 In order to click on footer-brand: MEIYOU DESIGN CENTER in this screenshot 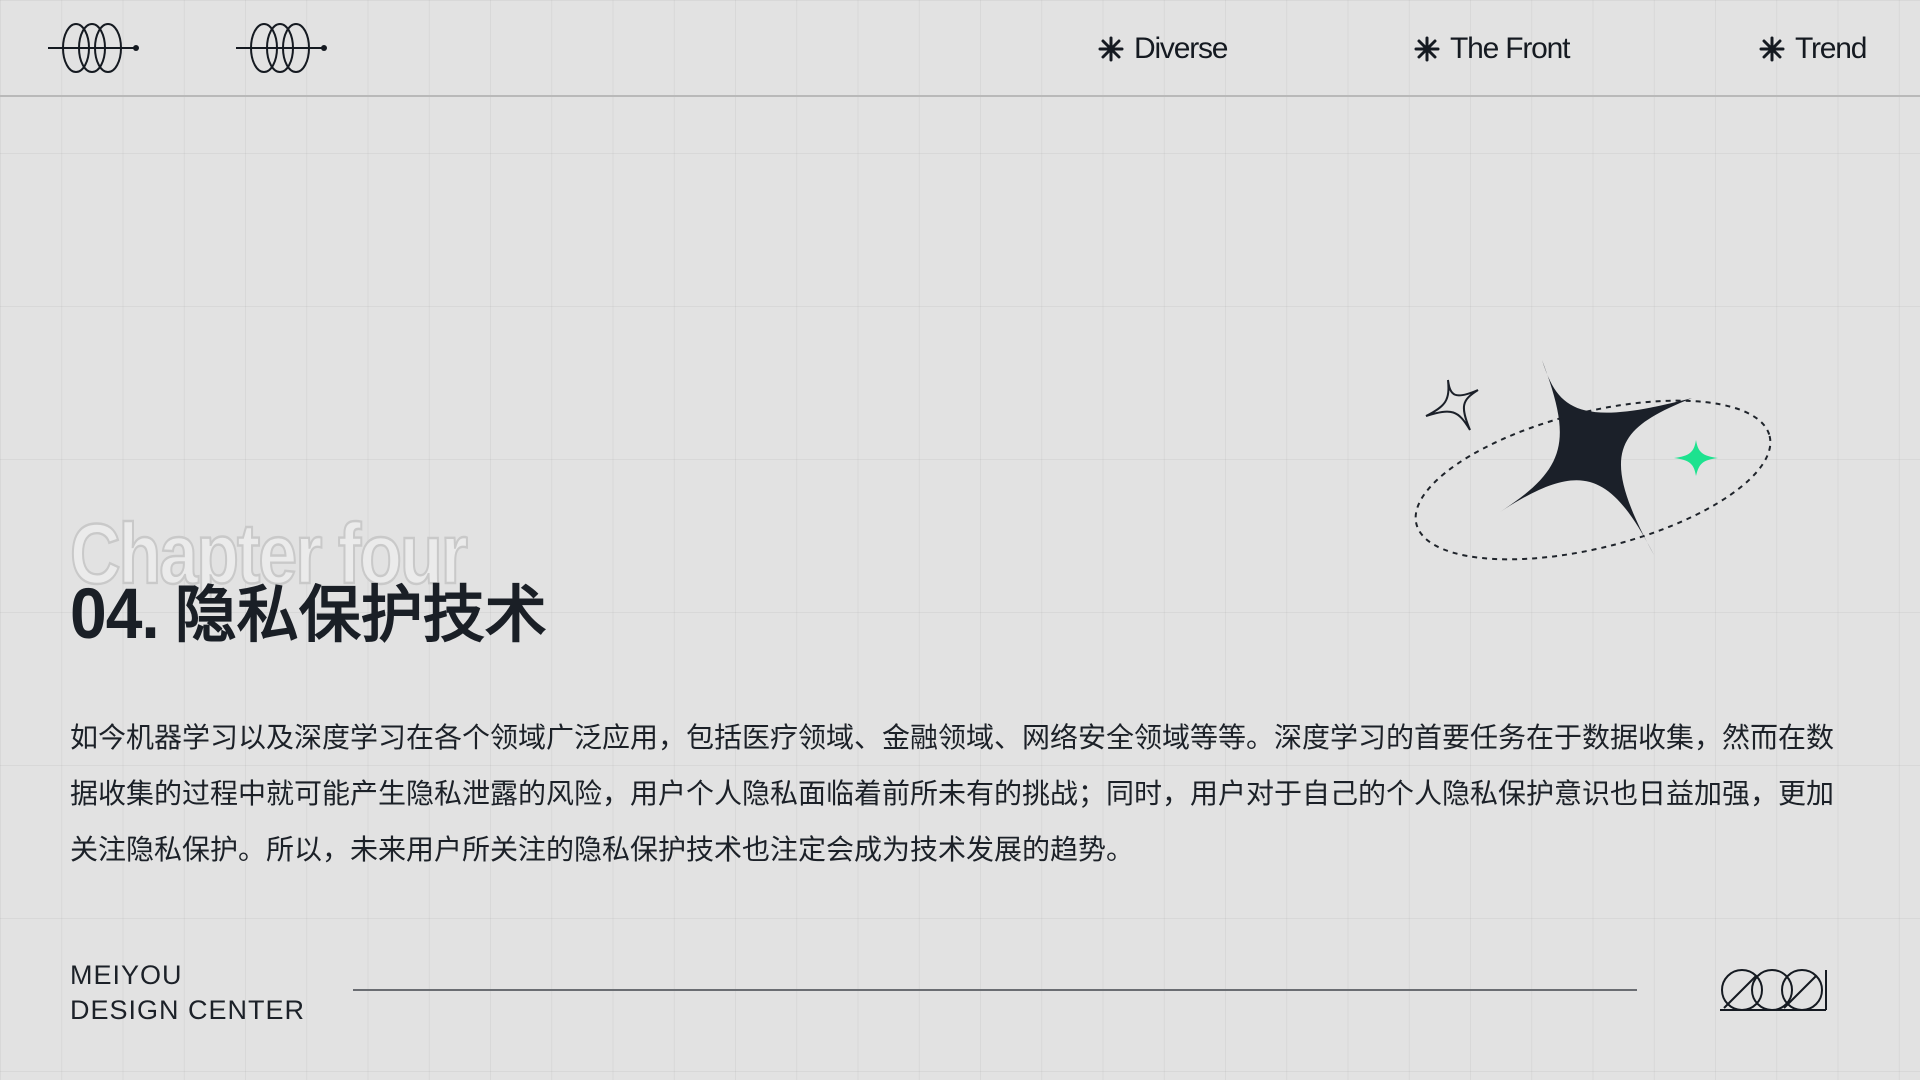, I will do `click(187, 993)`.